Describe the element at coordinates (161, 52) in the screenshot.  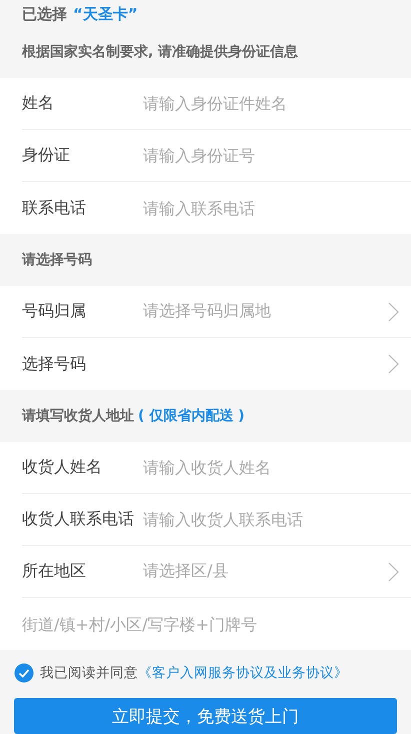
I see `notice-text: 根据国家实名制要求, 请准确提供身份证信息` at that location.